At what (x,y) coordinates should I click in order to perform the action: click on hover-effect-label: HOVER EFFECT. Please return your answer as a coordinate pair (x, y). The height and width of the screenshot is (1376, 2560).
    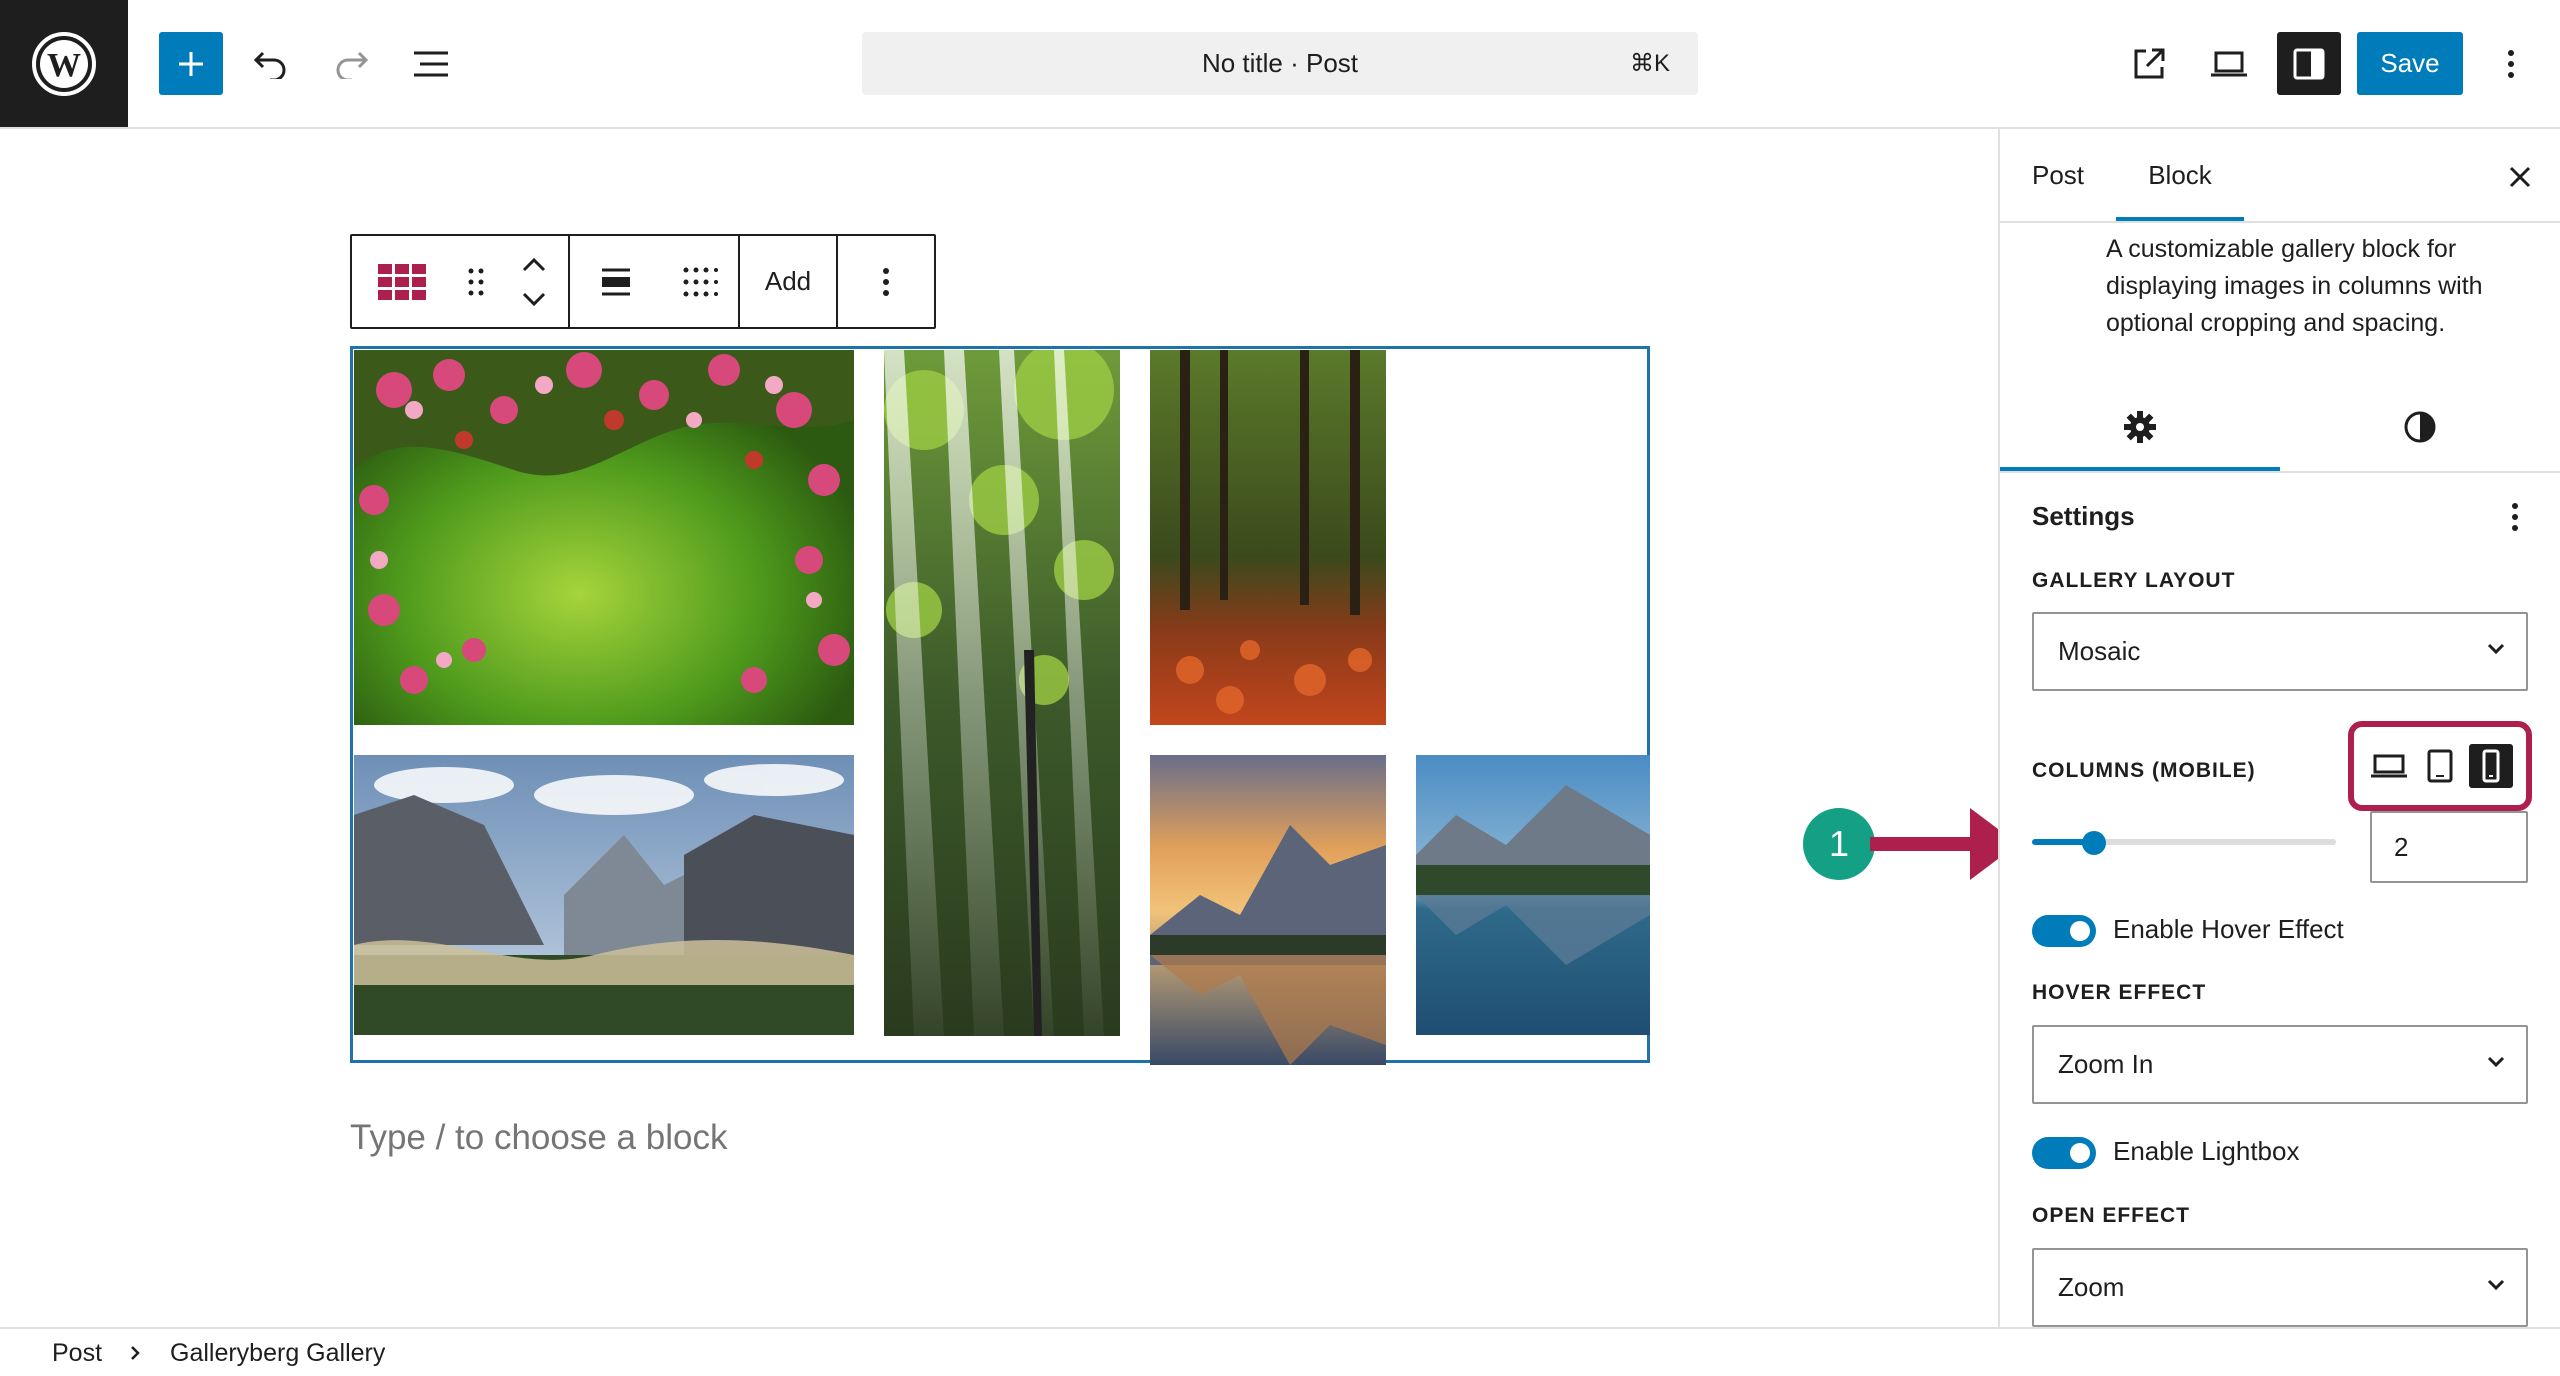
    Looking at the image, I should click on (2119, 992).